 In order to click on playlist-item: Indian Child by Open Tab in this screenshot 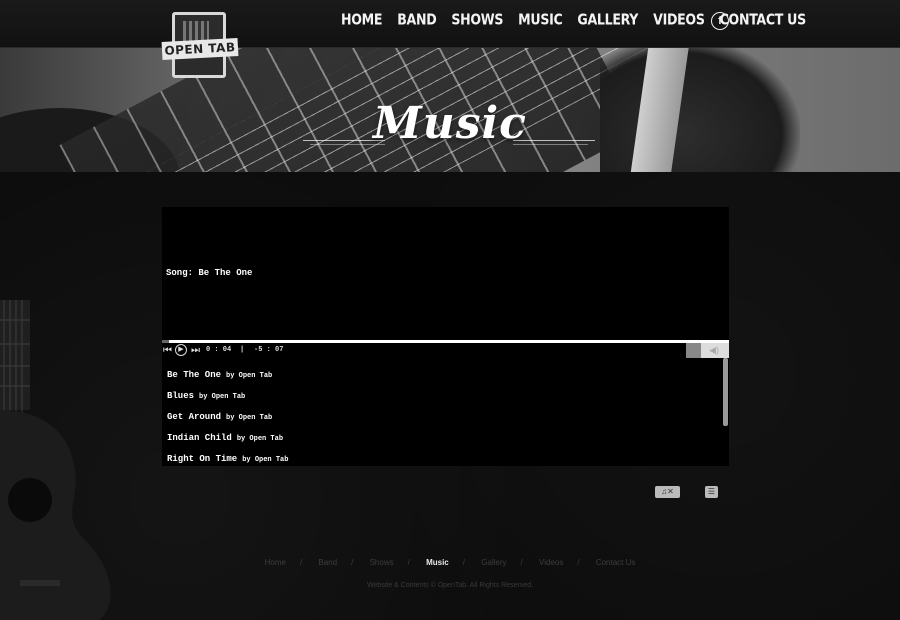, I will do `click(225, 436)`.